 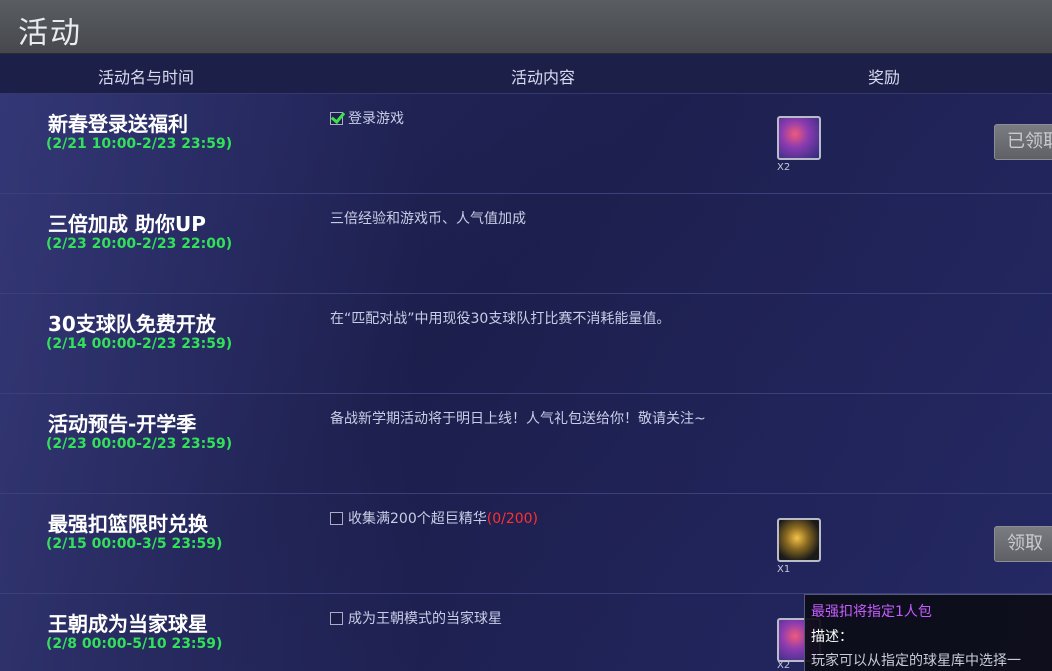 What do you see at coordinates (139, 344) in the screenshot?
I see `activity-time: (2/14 00:00-2/23 23:59)` at bounding box center [139, 344].